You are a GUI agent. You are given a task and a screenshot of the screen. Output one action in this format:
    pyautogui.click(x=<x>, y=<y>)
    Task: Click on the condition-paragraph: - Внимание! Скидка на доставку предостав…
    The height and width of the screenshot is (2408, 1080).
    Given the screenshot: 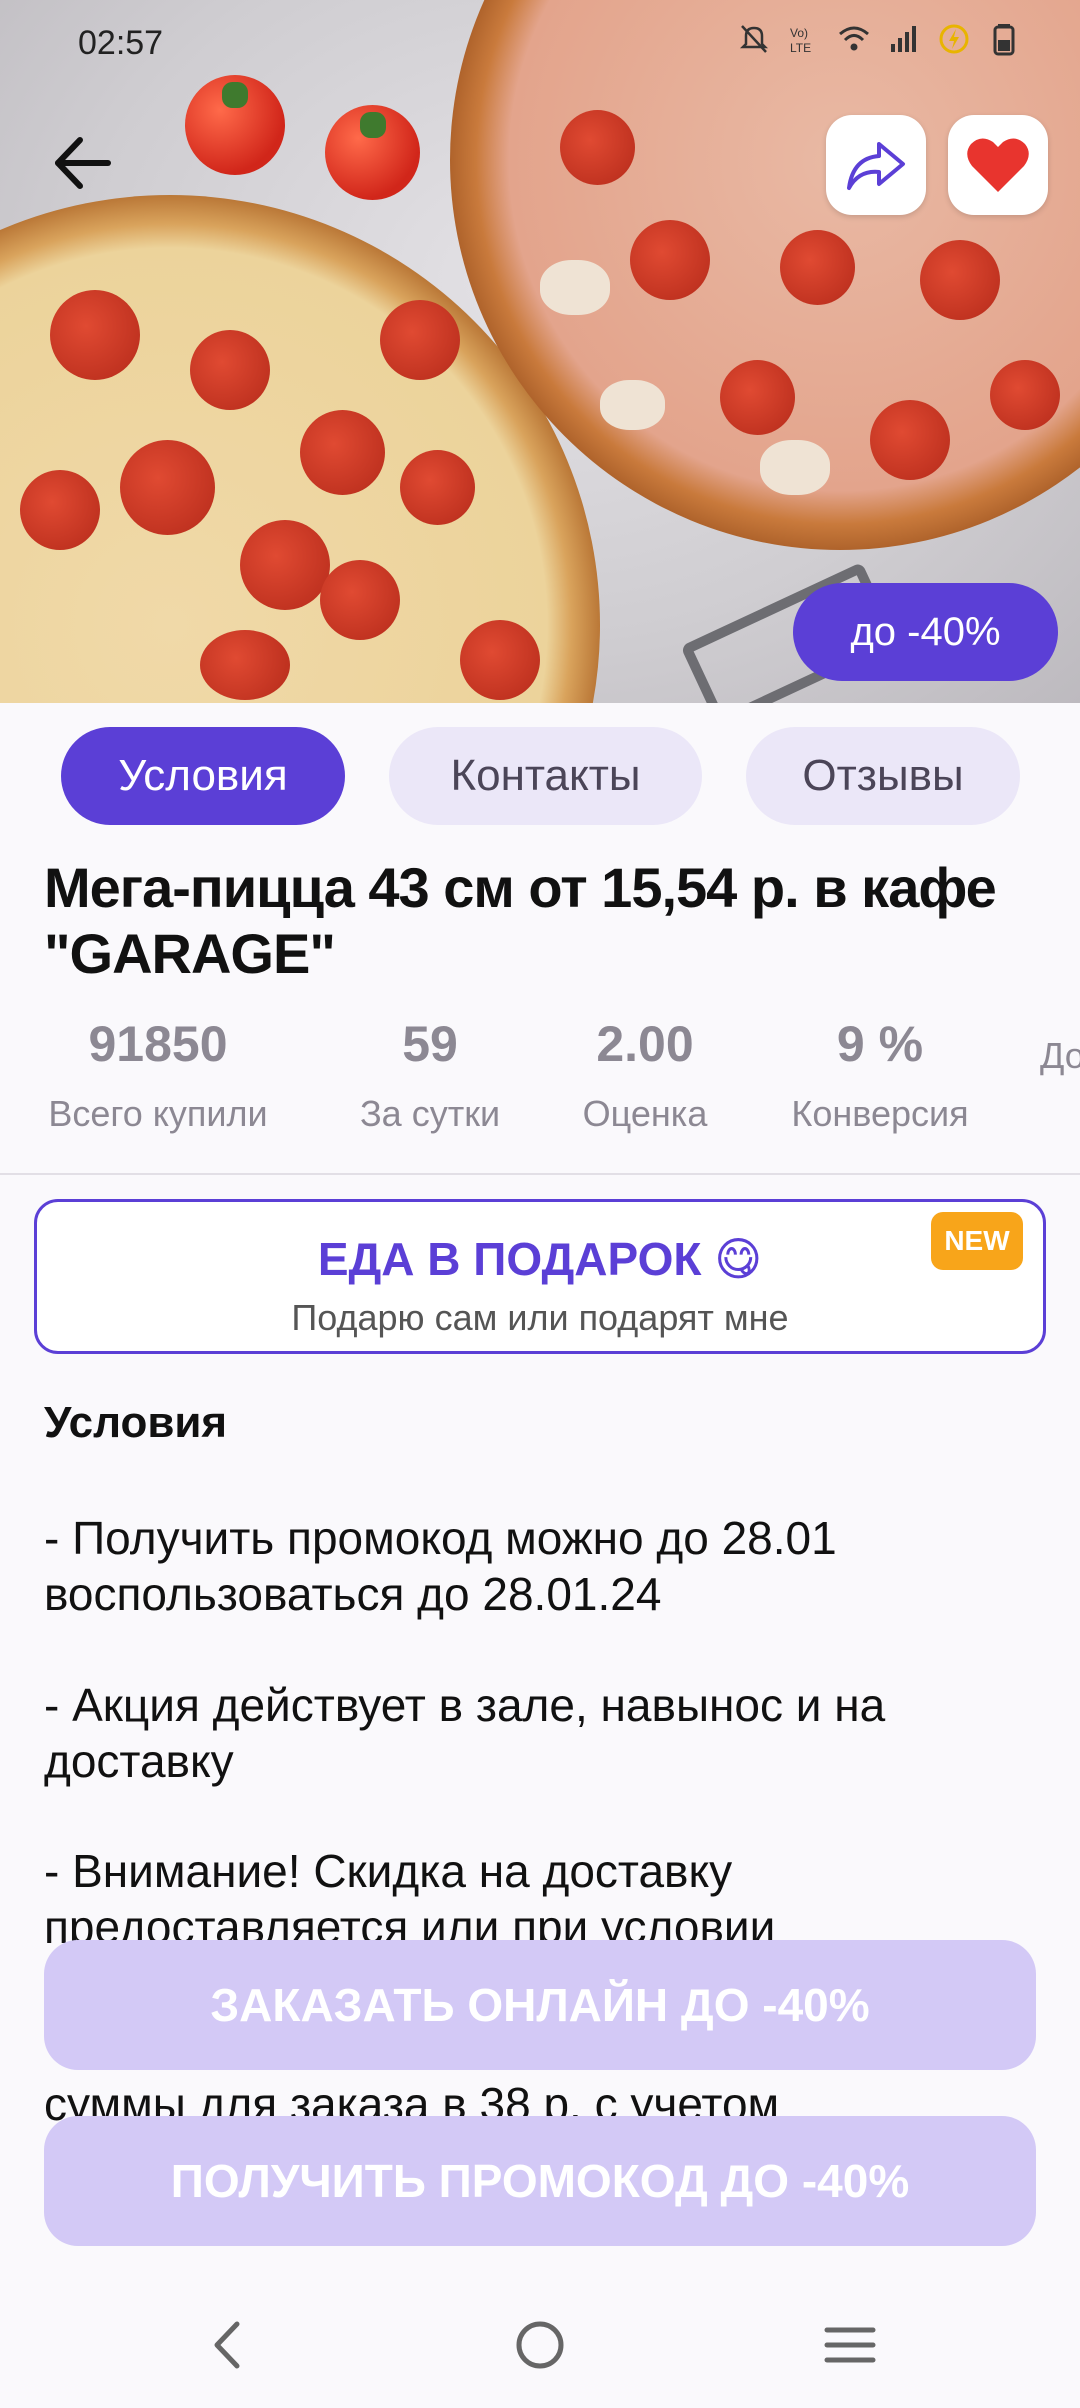 What is the action you would take?
    pyautogui.click(x=410, y=1899)
    